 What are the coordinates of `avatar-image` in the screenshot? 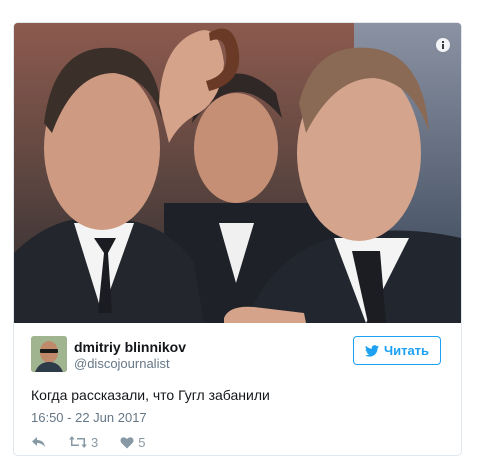 It's located at (49, 354).